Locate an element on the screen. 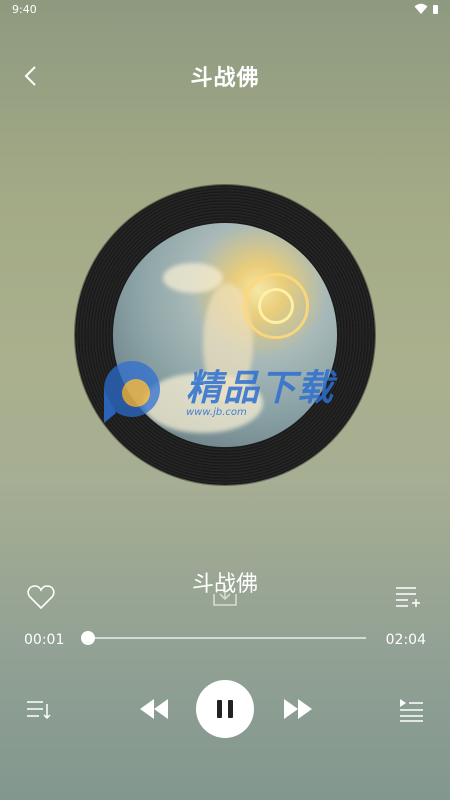  watermark-text: 精品下载 is located at coordinates (260, 388).